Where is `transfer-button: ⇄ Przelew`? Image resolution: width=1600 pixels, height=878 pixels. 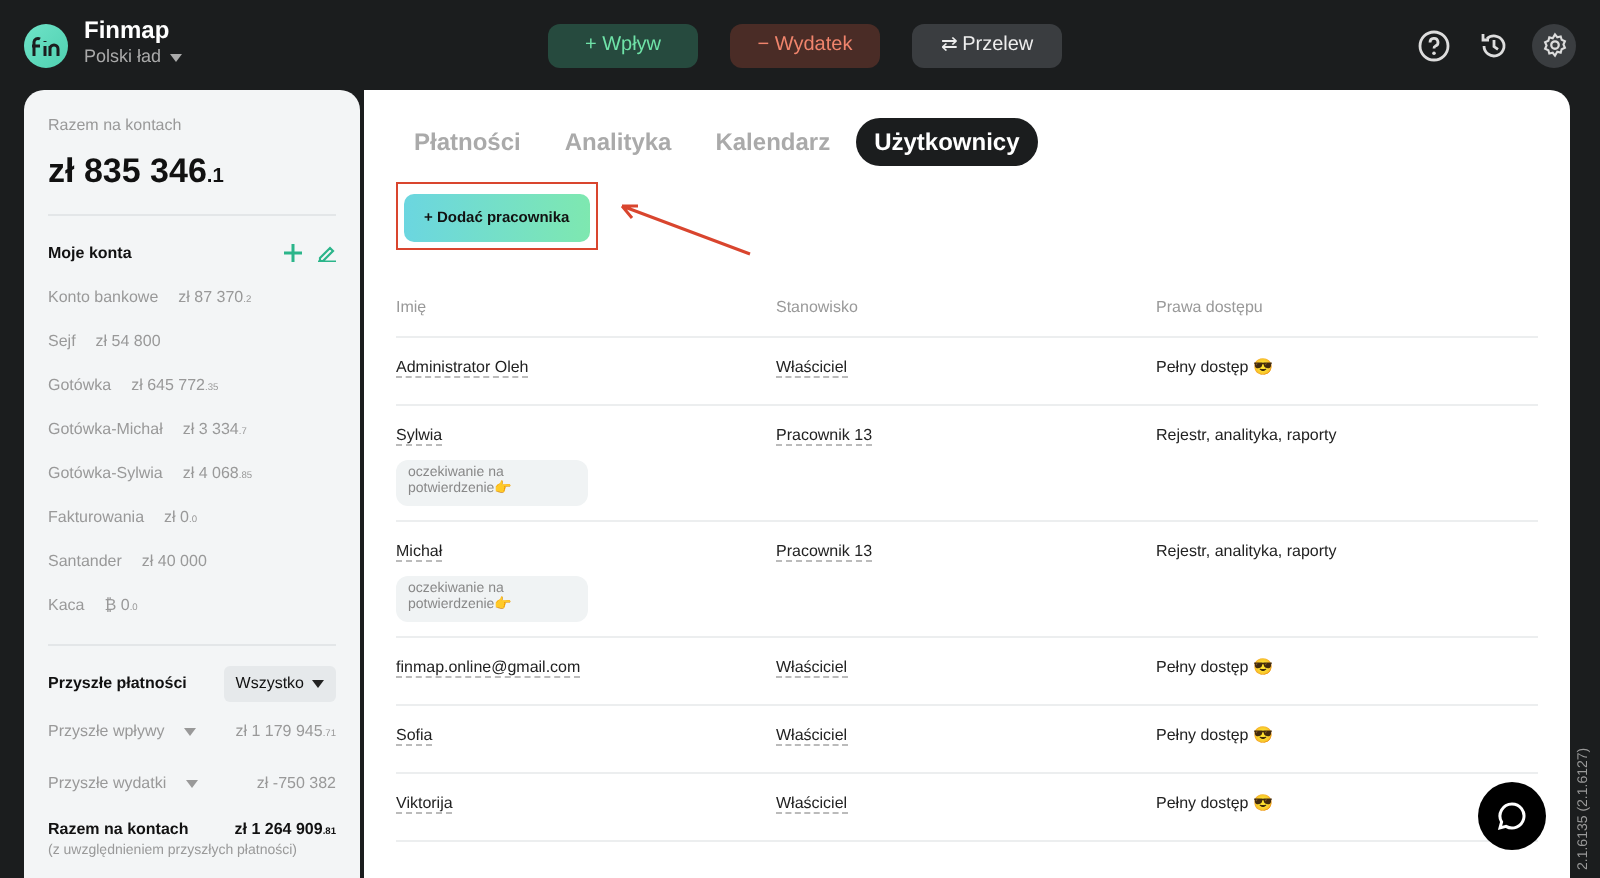
transfer-button: ⇄ Przelew is located at coordinates (987, 45).